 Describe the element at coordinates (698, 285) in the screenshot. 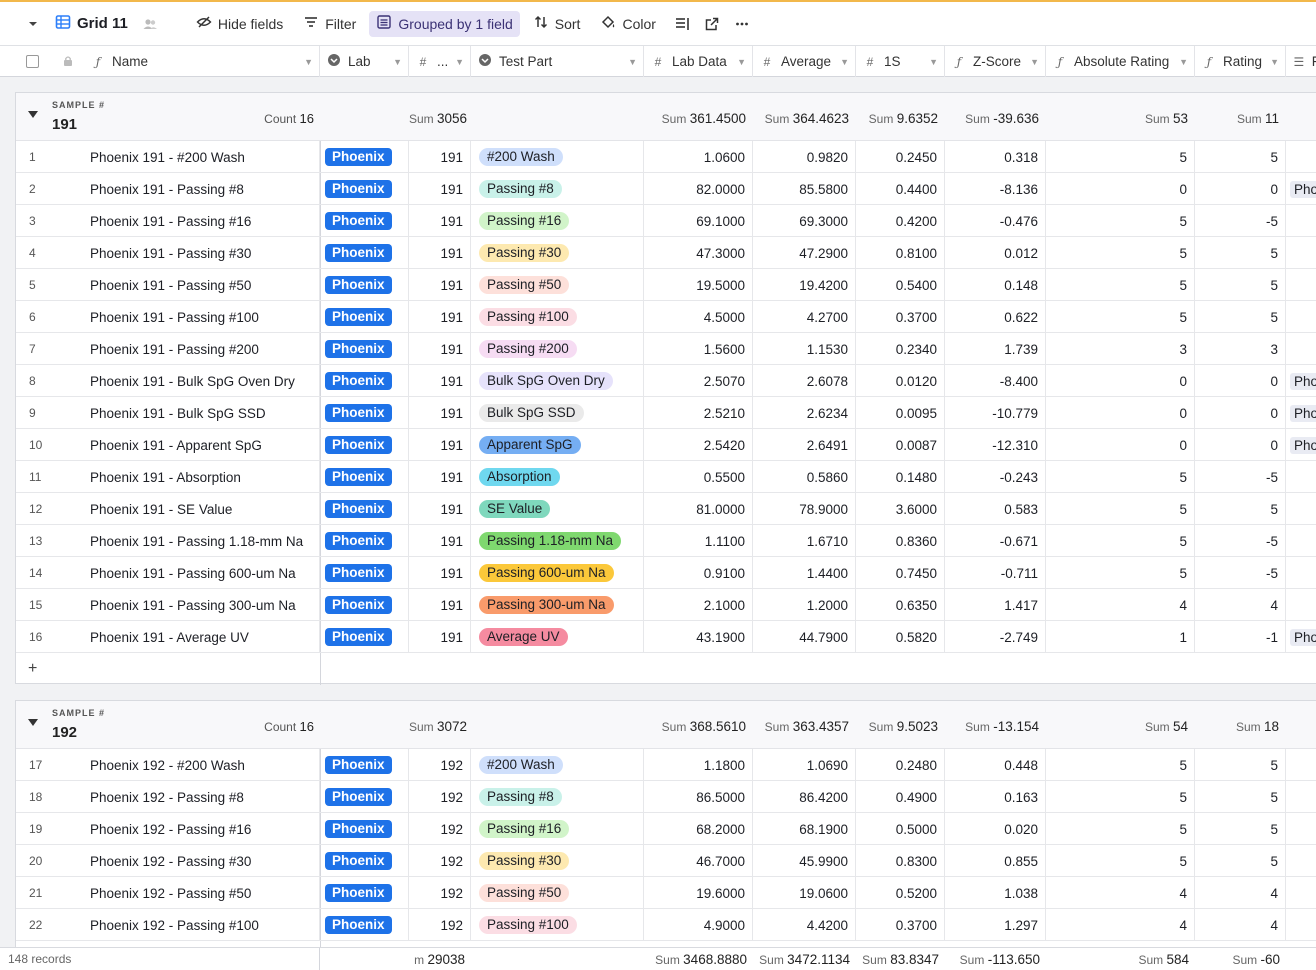

I see `cell-lab-data: 19.5000` at that location.